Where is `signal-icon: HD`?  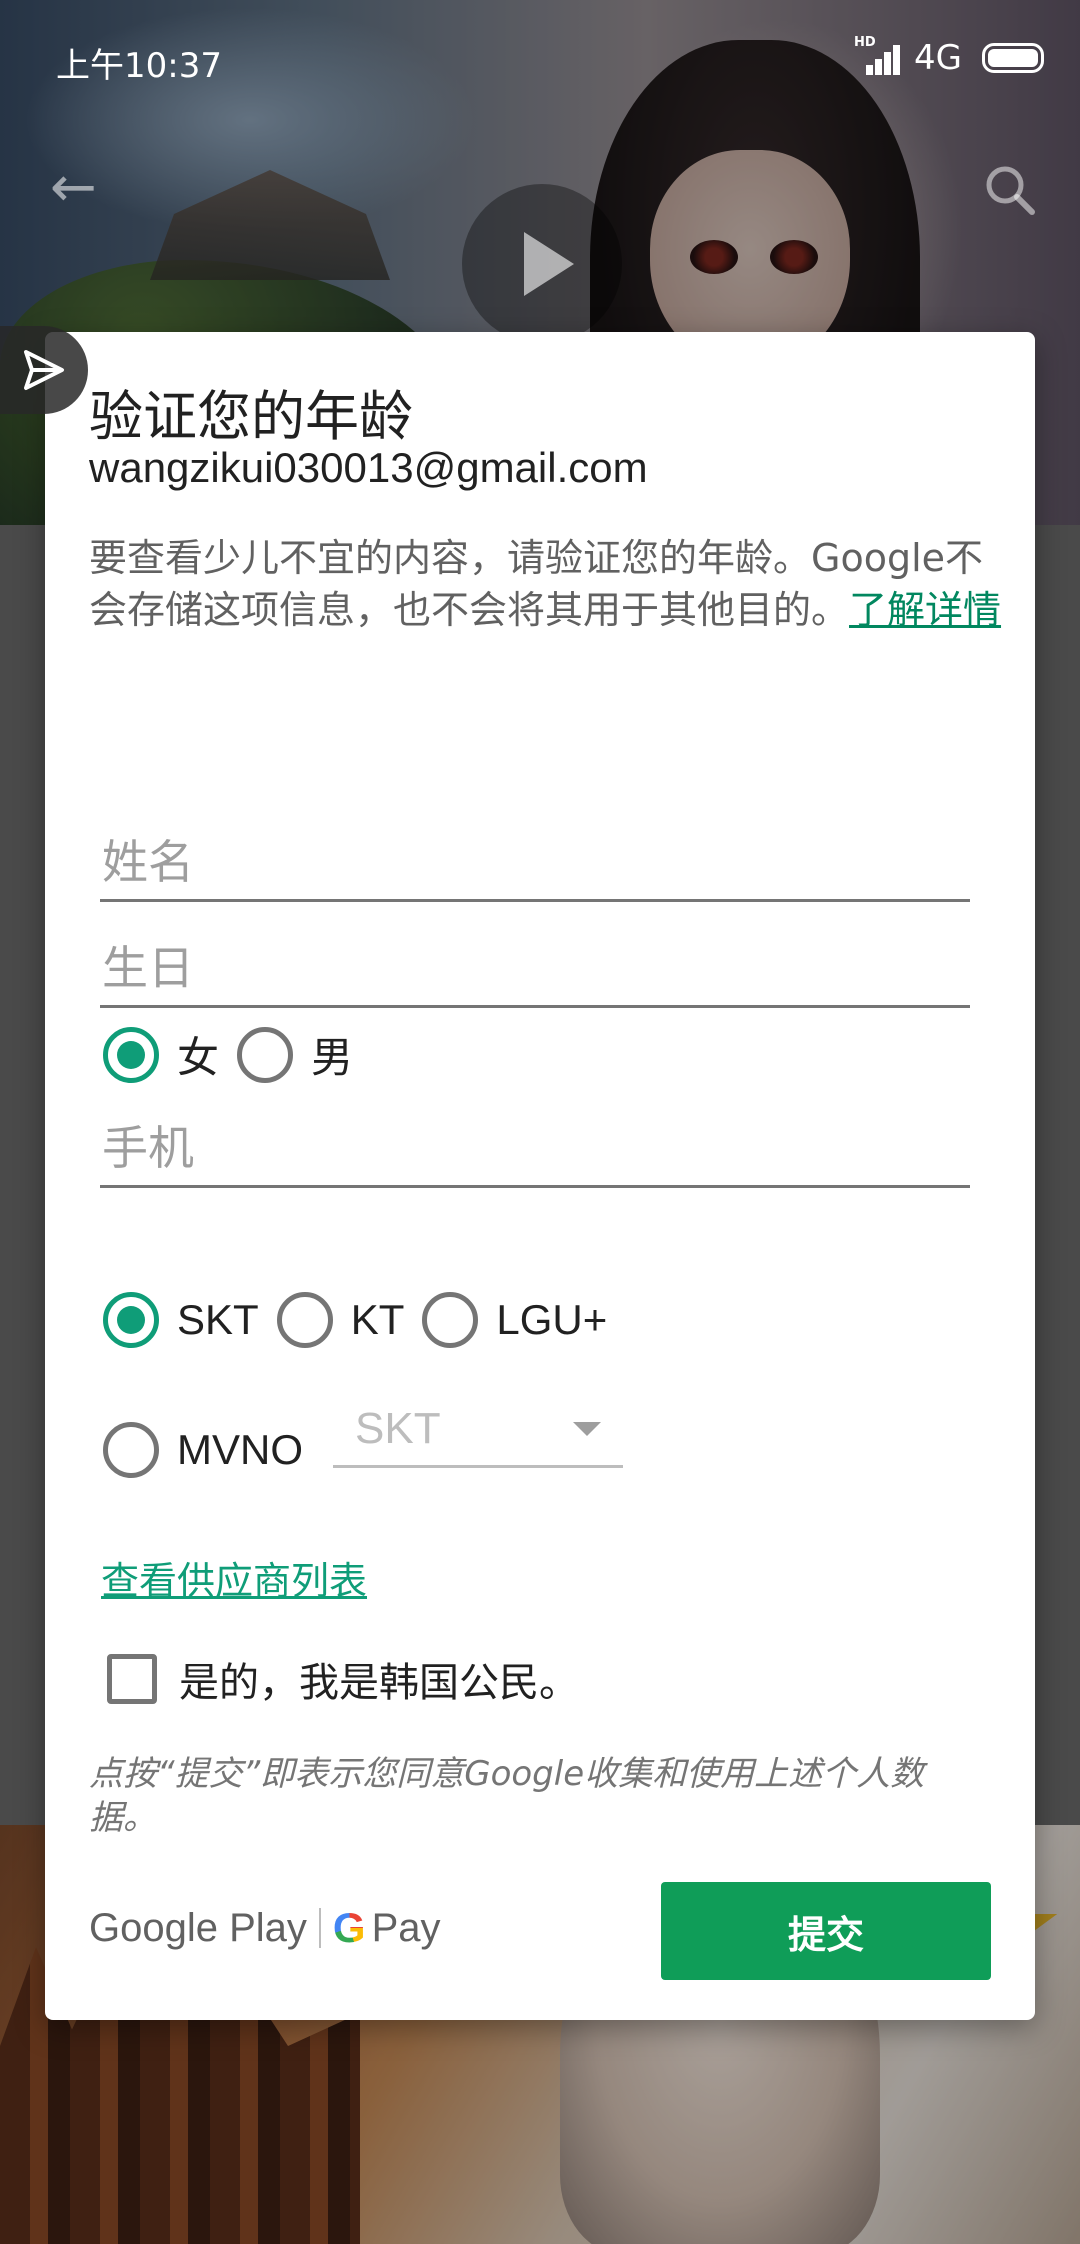
signal-icon: HD is located at coordinates (879, 55).